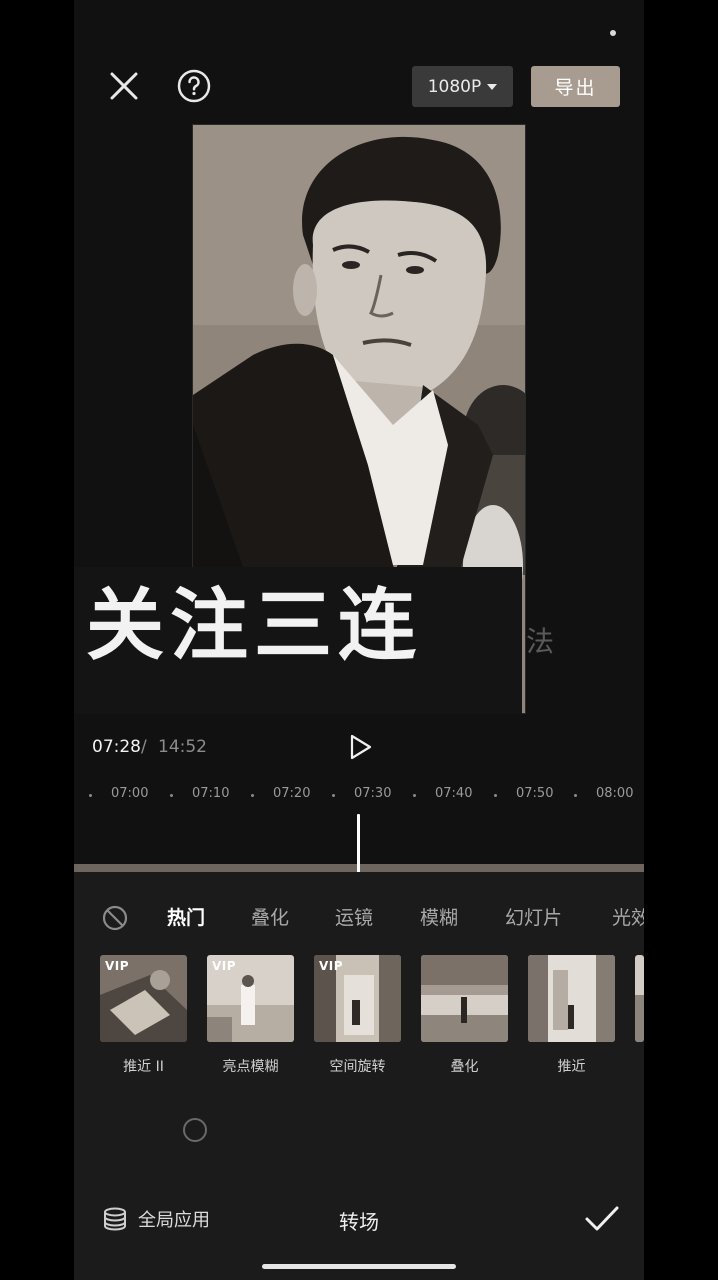  Describe the element at coordinates (464, 1067) in the screenshot. I see `transition-label: 叠化` at that location.